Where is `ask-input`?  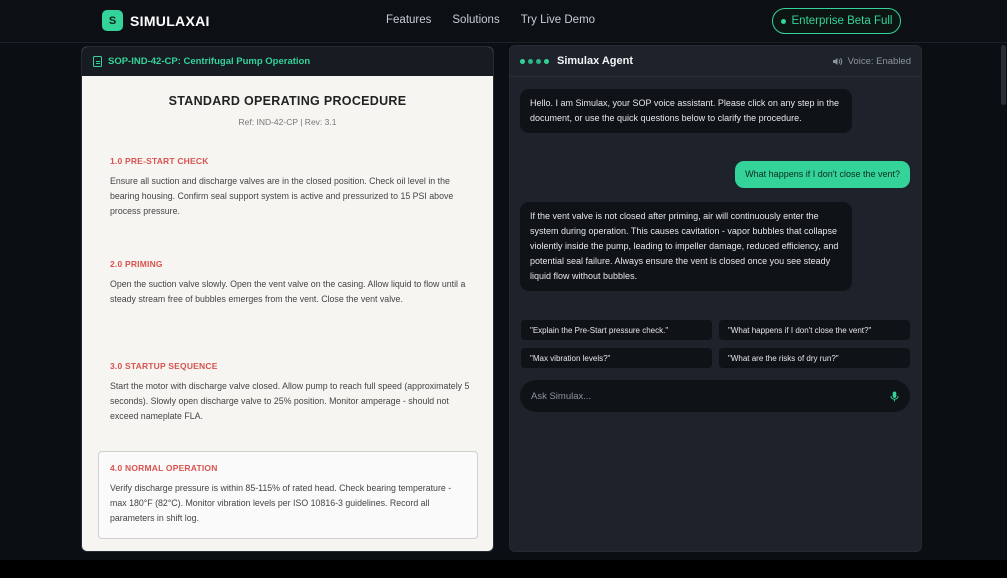
ask-input is located at coordinates (710, 396).